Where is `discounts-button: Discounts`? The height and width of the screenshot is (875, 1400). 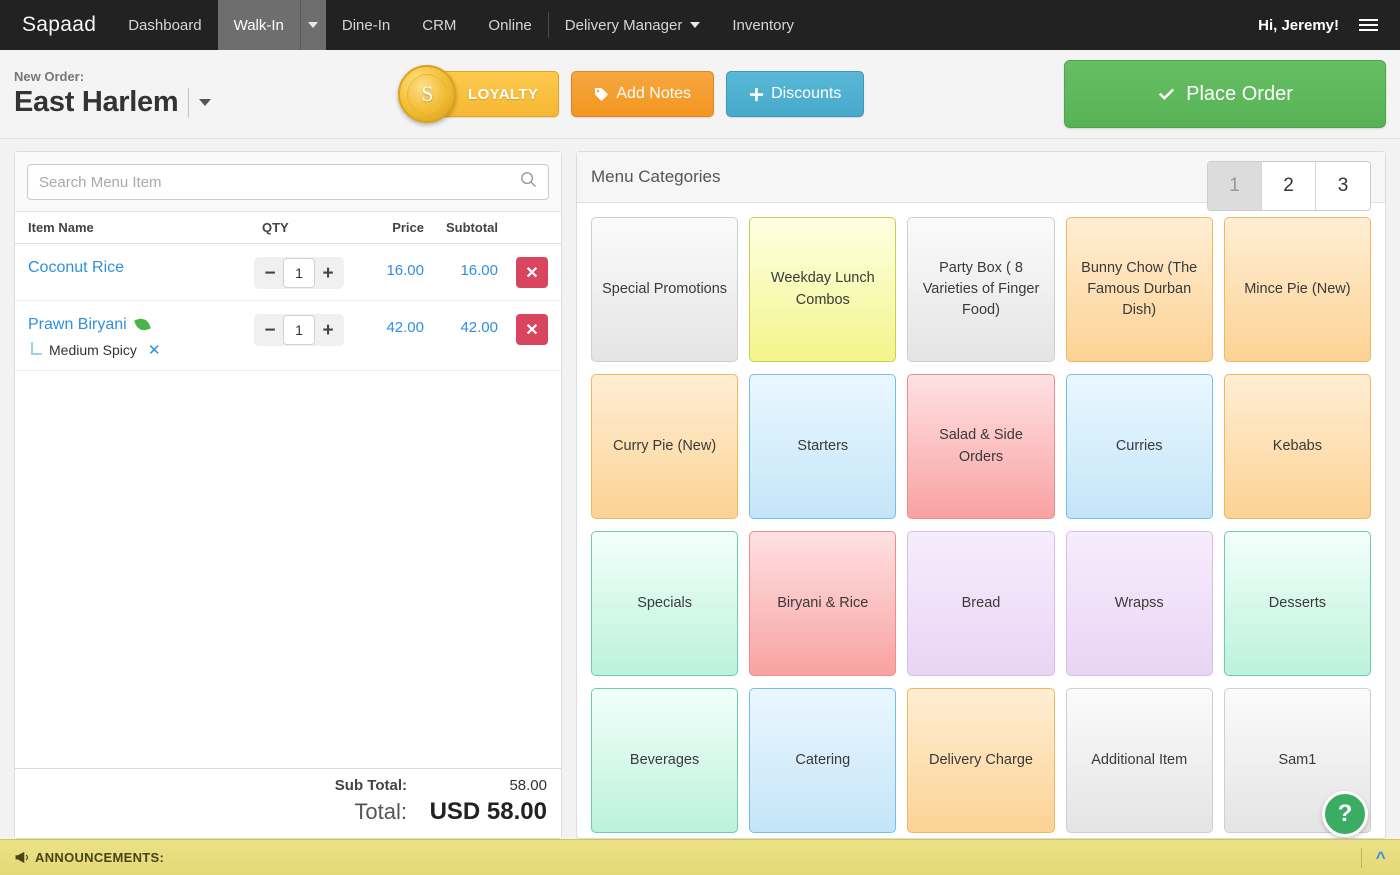 discounts-button: Discounts is located at coordinates (795, 94).